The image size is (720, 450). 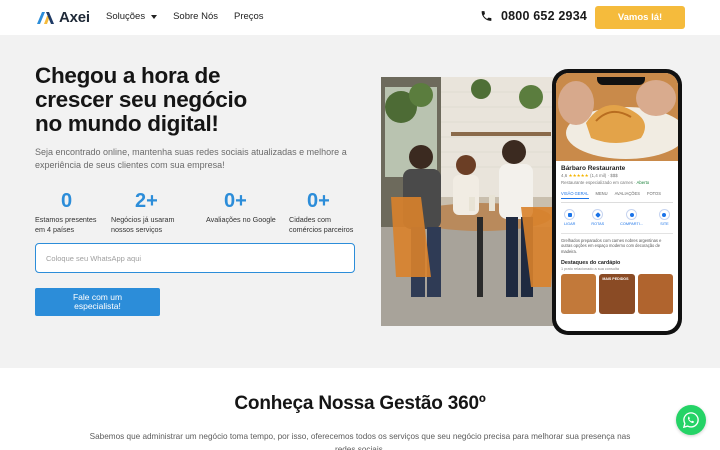 What do you see at coordinates (627, 195) in the screenshot?
I see `tab-avaliacoes: AVALIAÇÕES` at bounding box center [627, 195].